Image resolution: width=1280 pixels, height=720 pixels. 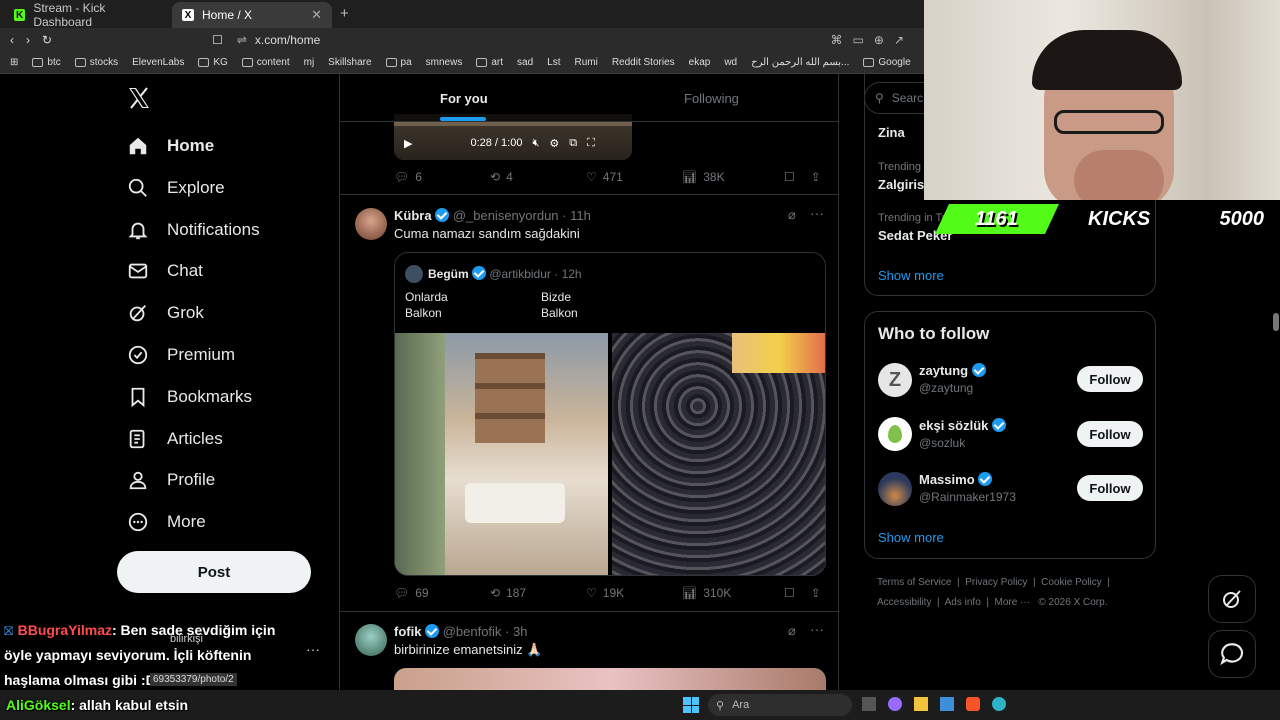 What do you see at coordinates (166, 522) in the screenshot?
I see `nav-more: More` at bounding box center [166, 522].